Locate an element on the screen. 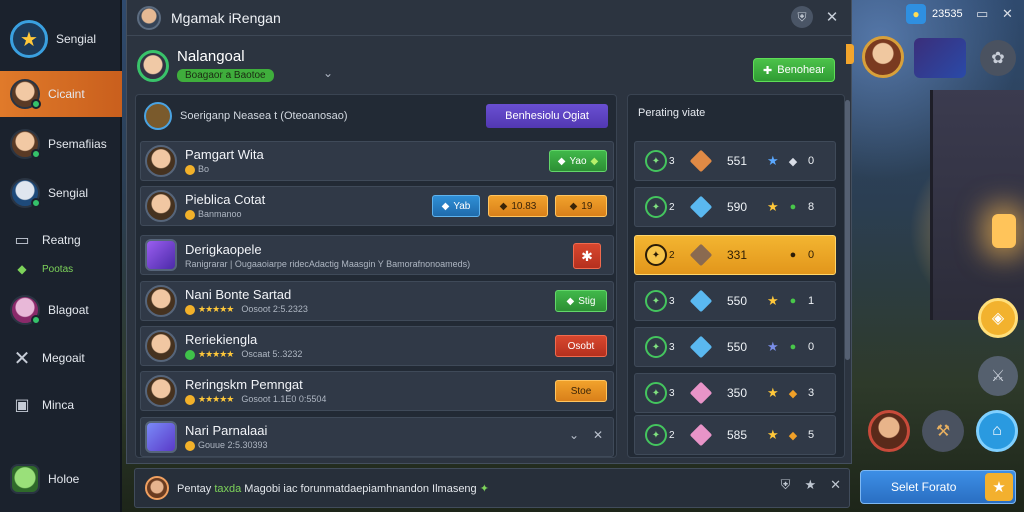 The image size is (1024, 512). sidebar-item-sengial: ★ Sengial is located at coordinates (61, 39).